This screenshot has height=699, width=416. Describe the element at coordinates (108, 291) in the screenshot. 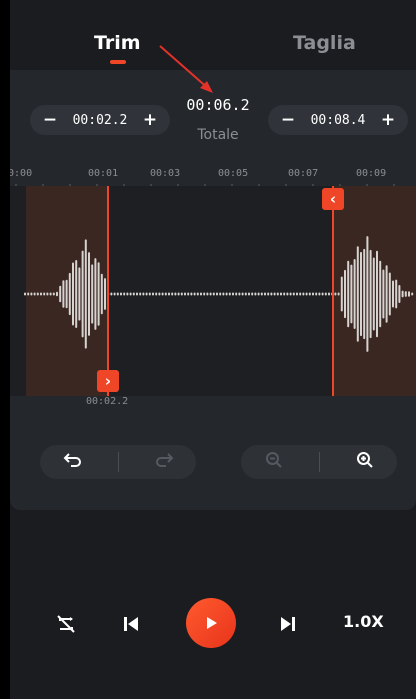

I see `start-marker-line` at that location.